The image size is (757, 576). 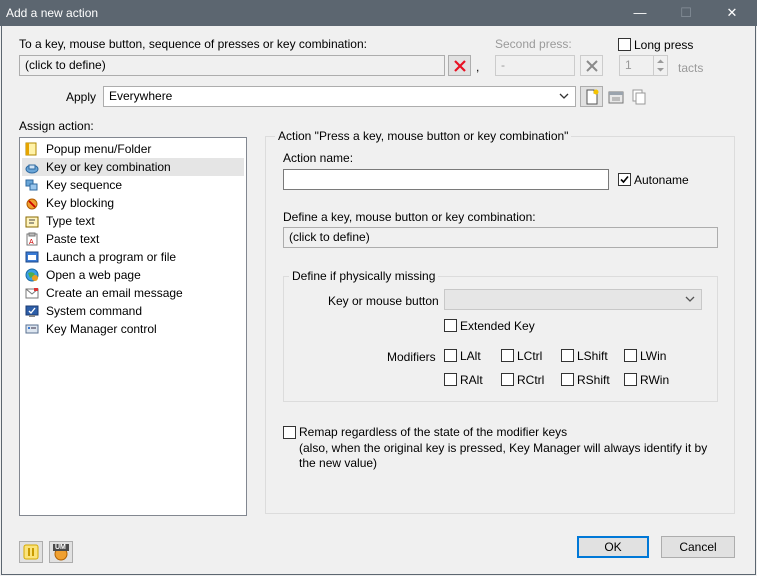 What do you see at coordinates (289, 432) in the screenshot?
I see `remap-checkbox` at bounding box center [289, 432].